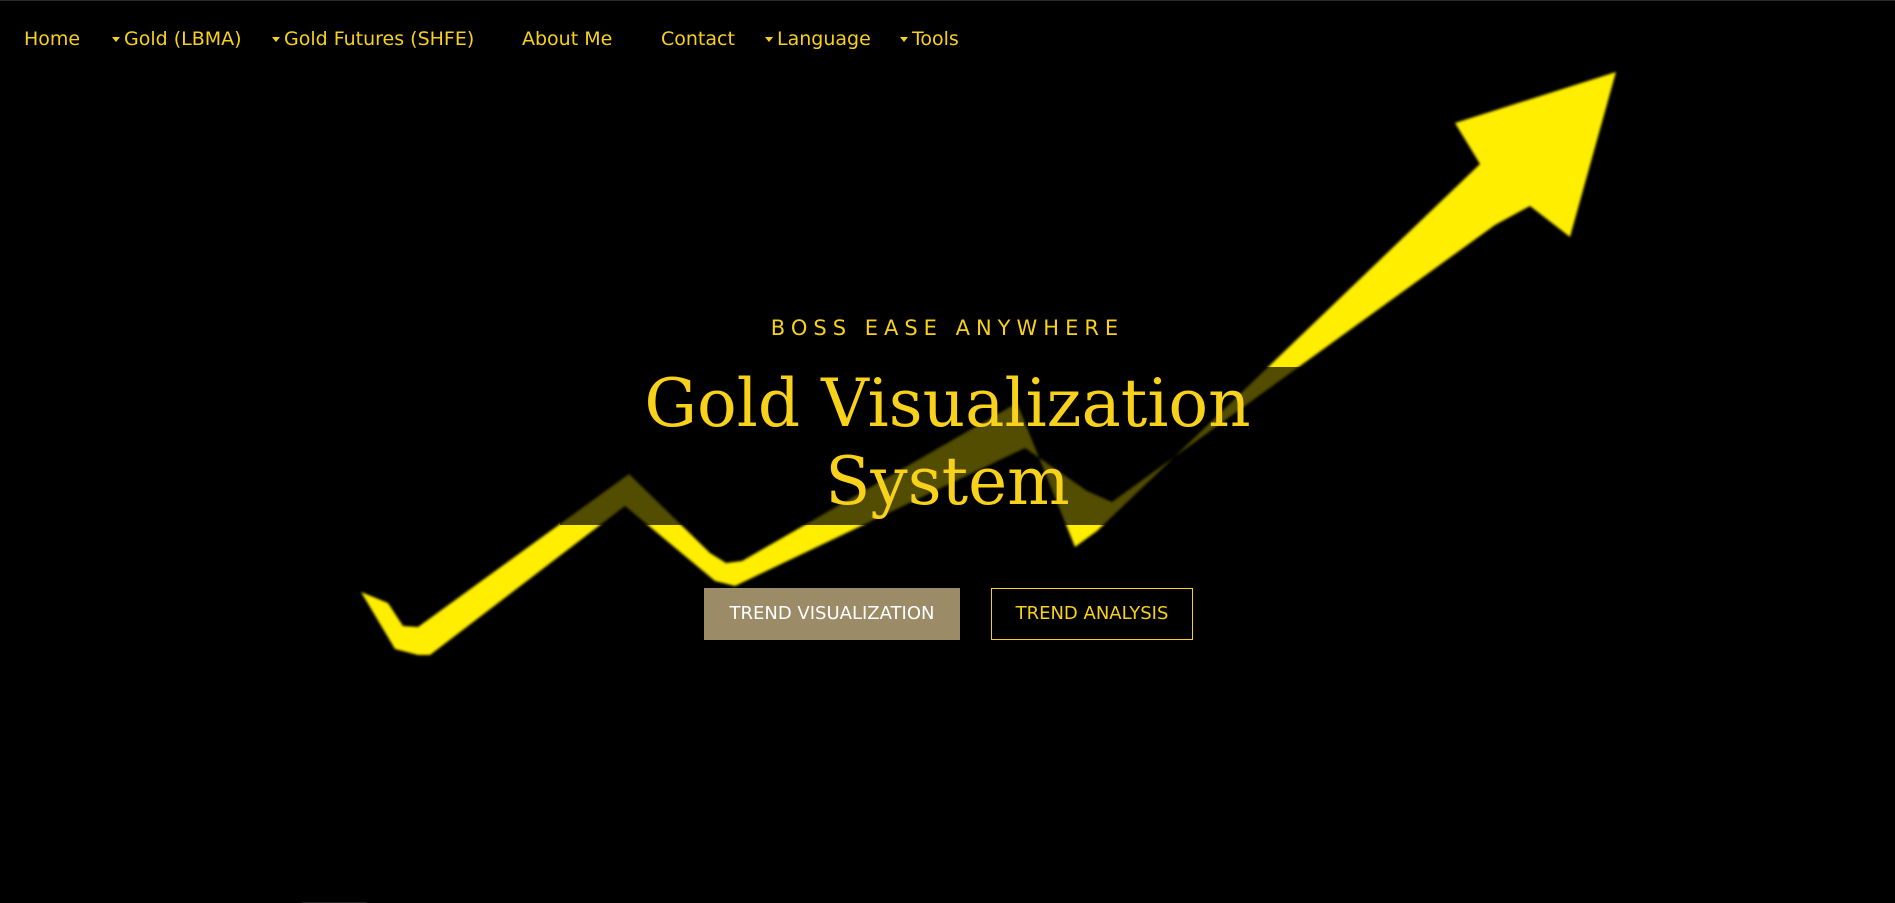  I want to click on nav-item-label: Gold Futures (SHFE), so click(379, 39).